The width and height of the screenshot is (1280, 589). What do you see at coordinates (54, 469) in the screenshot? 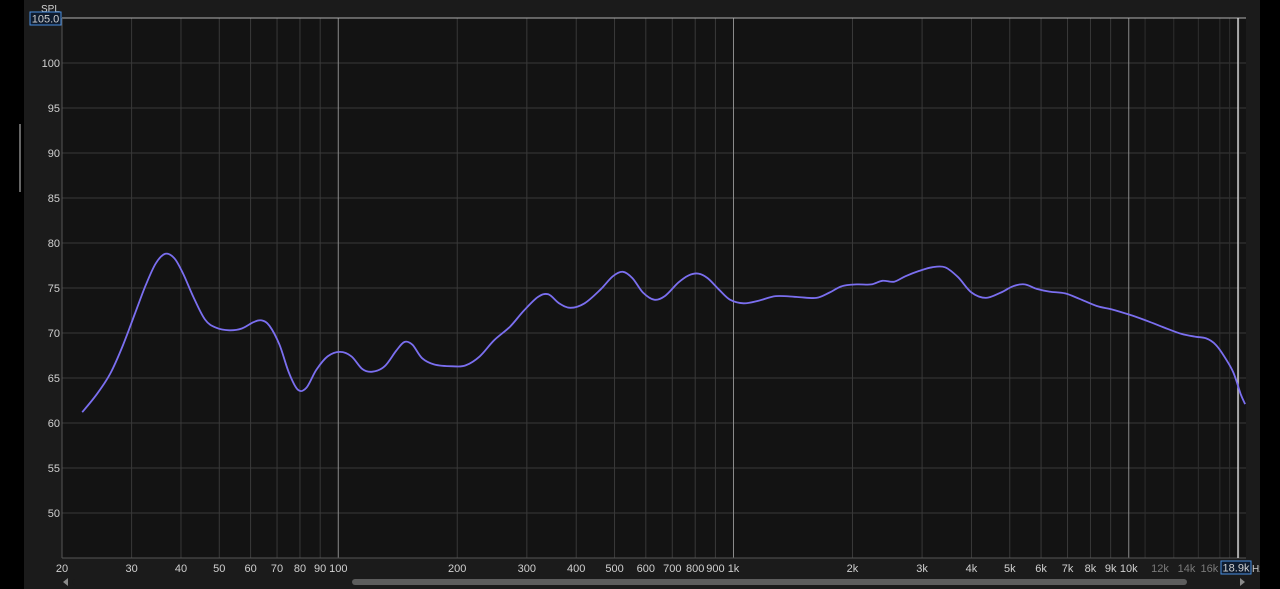
I see `y-tick-label: 55` at bounding box center [54, 469].